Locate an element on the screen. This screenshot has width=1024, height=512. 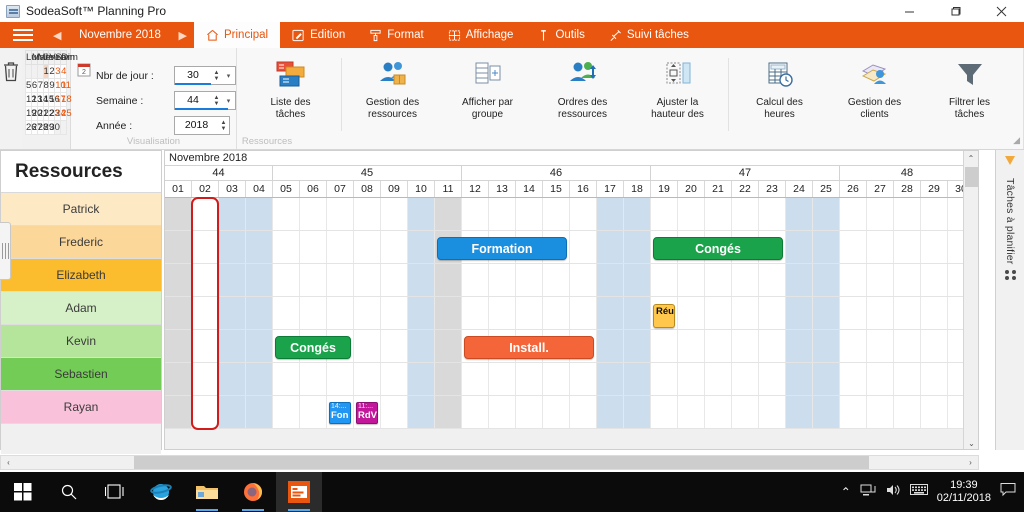
day-header-03: 03 is located at coordinates (232, 189).